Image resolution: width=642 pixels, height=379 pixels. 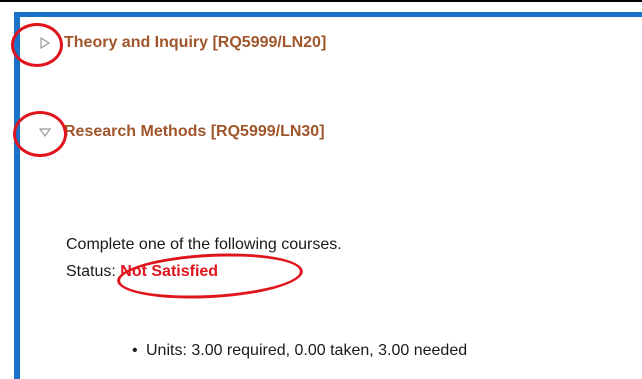 What do you see at coordinates (45, 132) in the screenshot?
I see `triangle-down-icon` at bounding box center [45, 132].